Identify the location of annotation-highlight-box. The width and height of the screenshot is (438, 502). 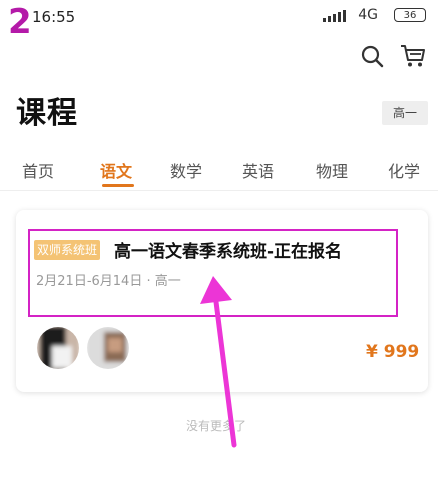
(213, 273).